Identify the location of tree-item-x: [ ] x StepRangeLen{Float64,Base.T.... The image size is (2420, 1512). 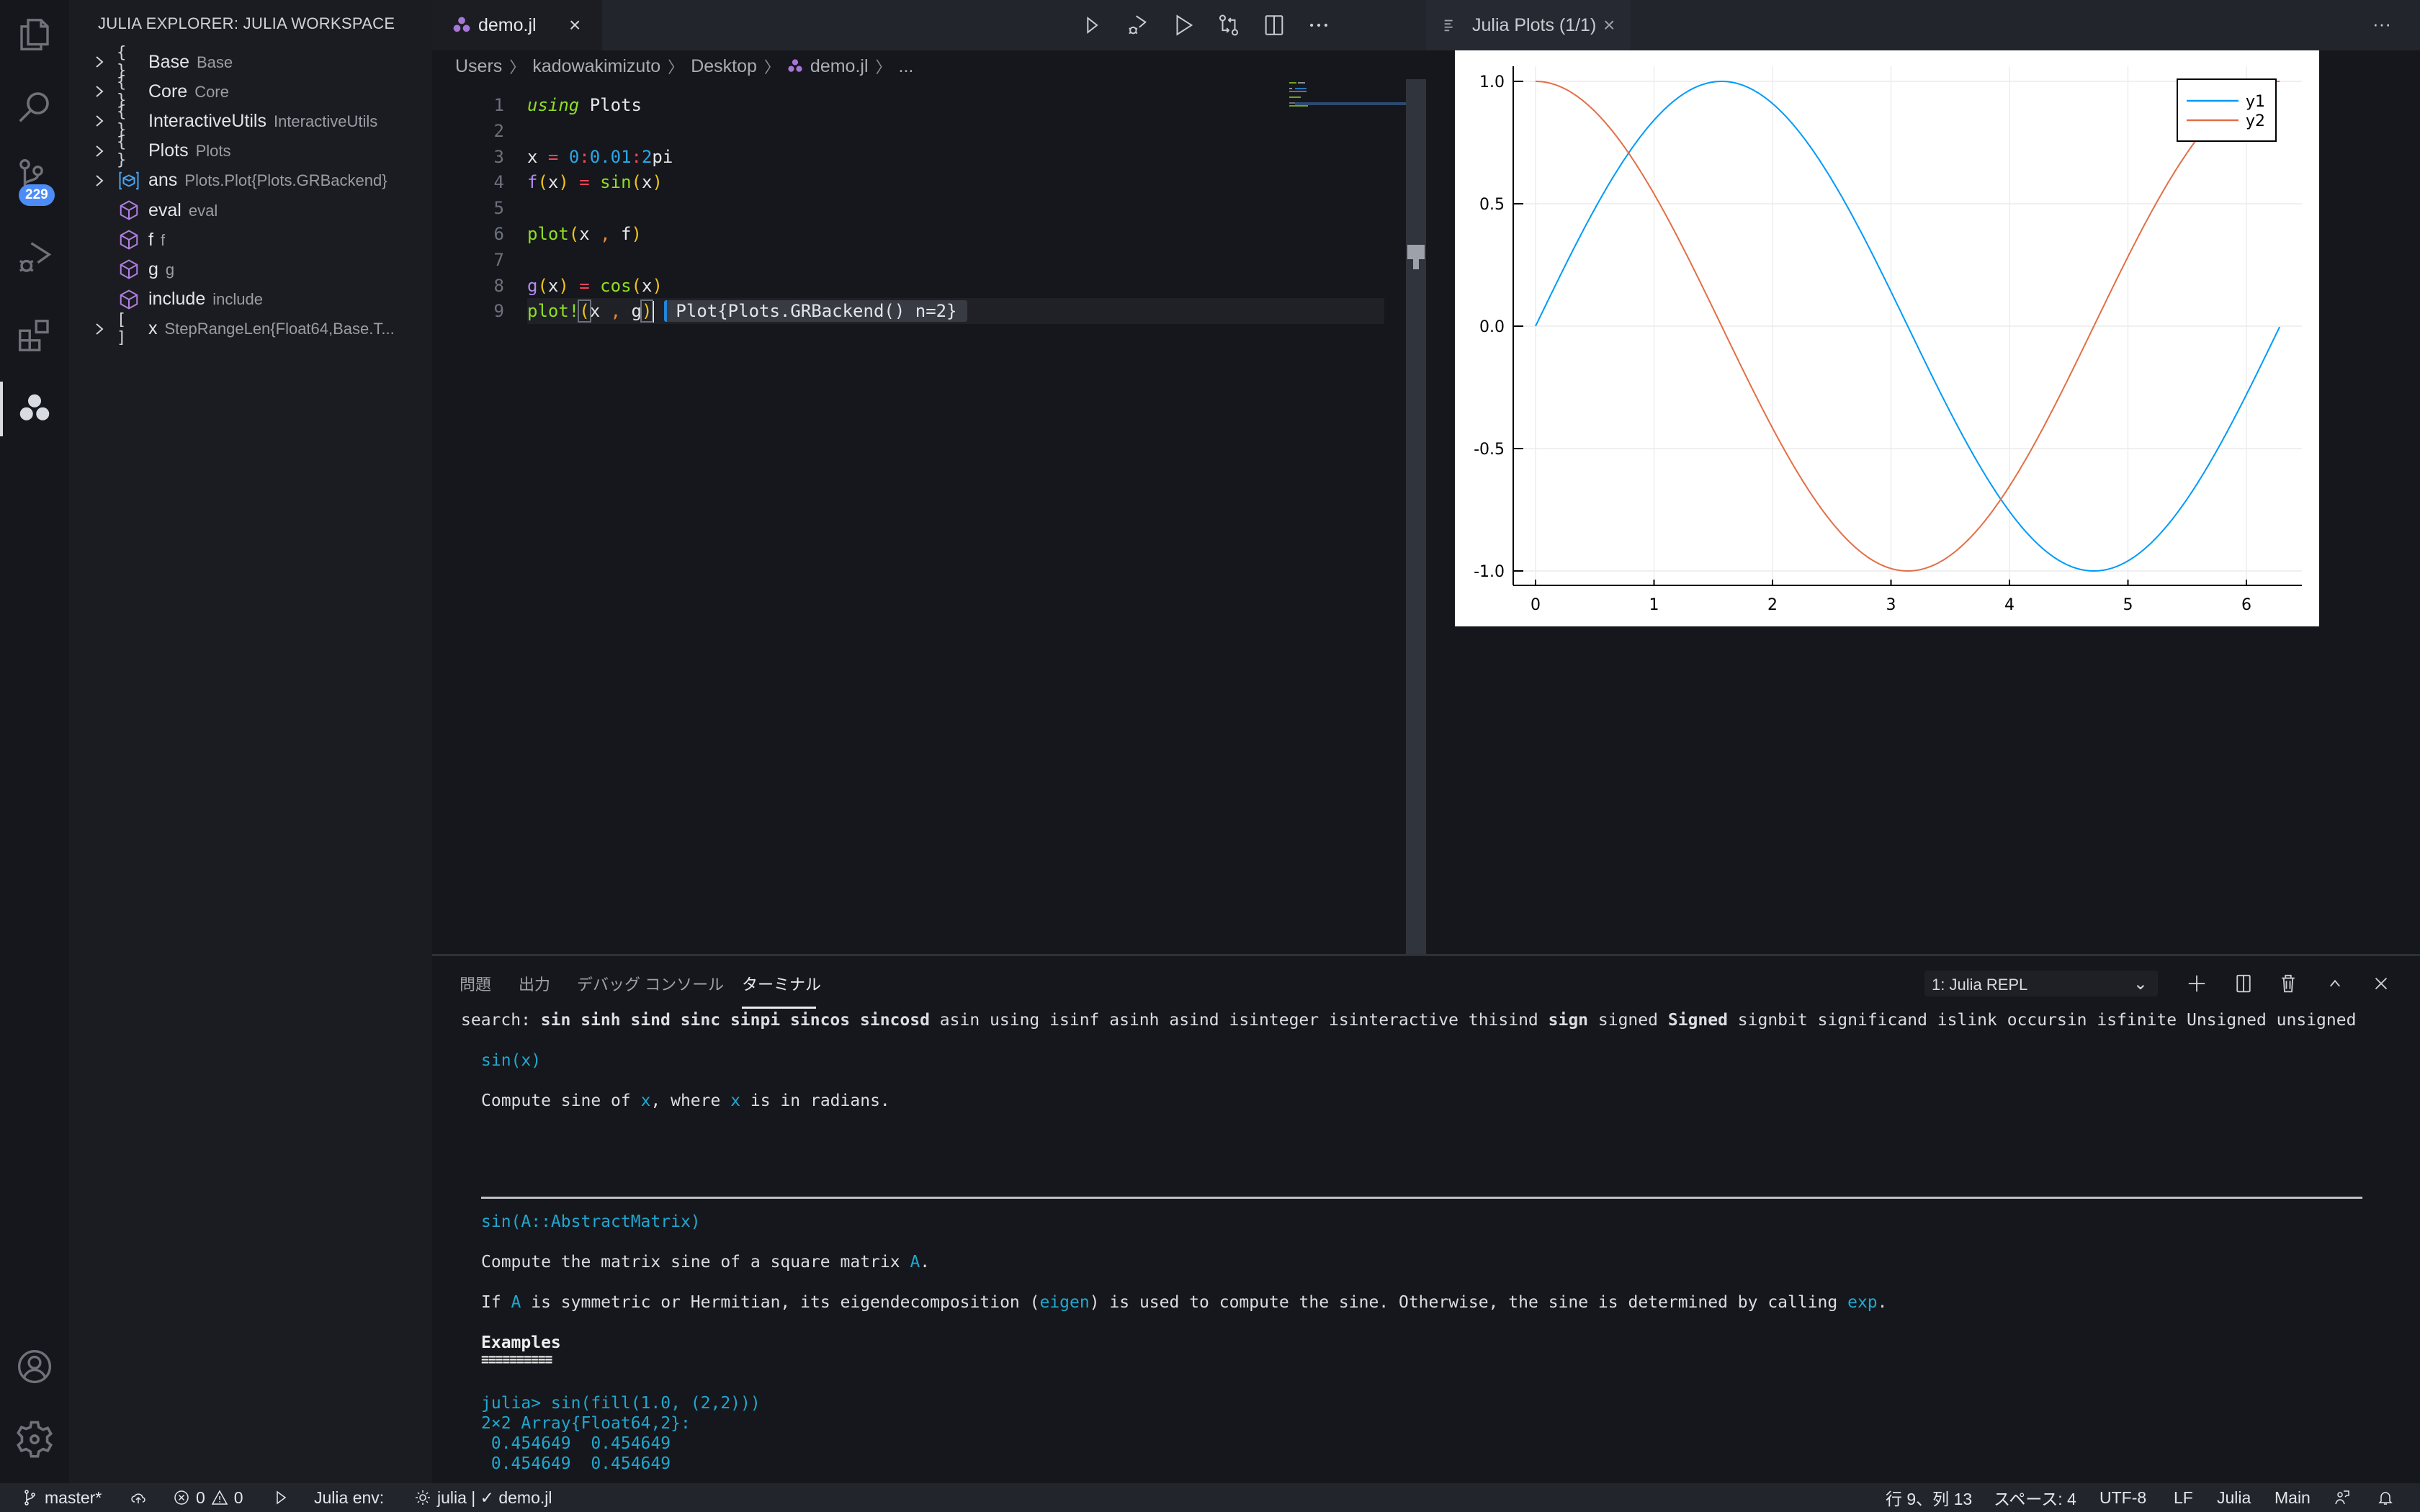
(250, 328).